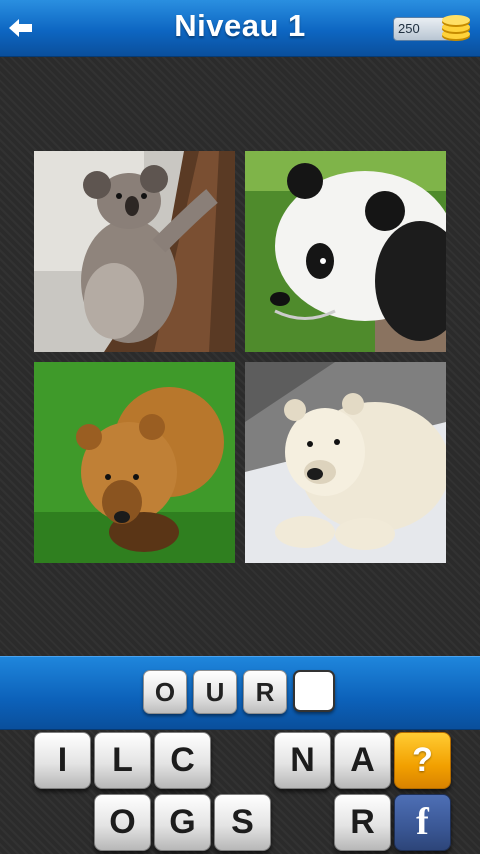 The width and height of the screenshot is (480, 854). I want to click on gold-coins-icon, so click(456, 28).